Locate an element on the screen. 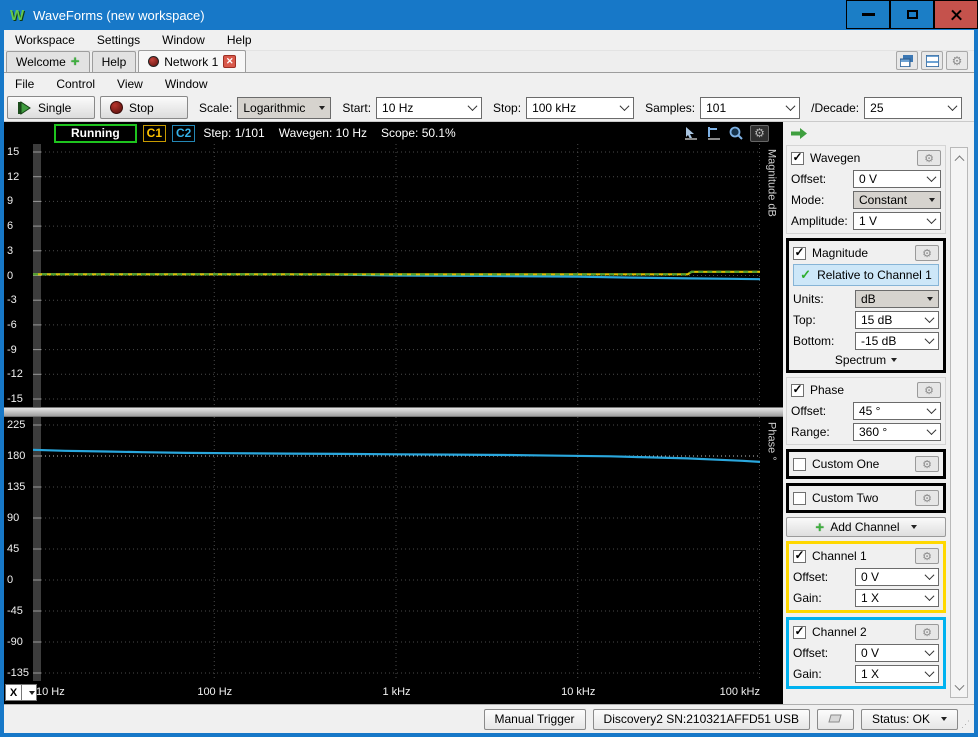 Image resolution: width=978 pixels, height=737 pixels. custom-one-gear-icon: ⚙ is located at coordinates (927, 464).